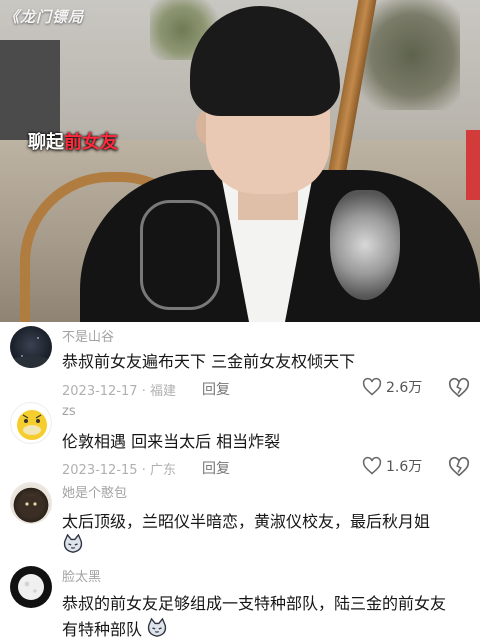  What do you see at coordinates (162, 470) in the screenshot?
I see `comment-location: 广东` at bounding box center [162, 470].